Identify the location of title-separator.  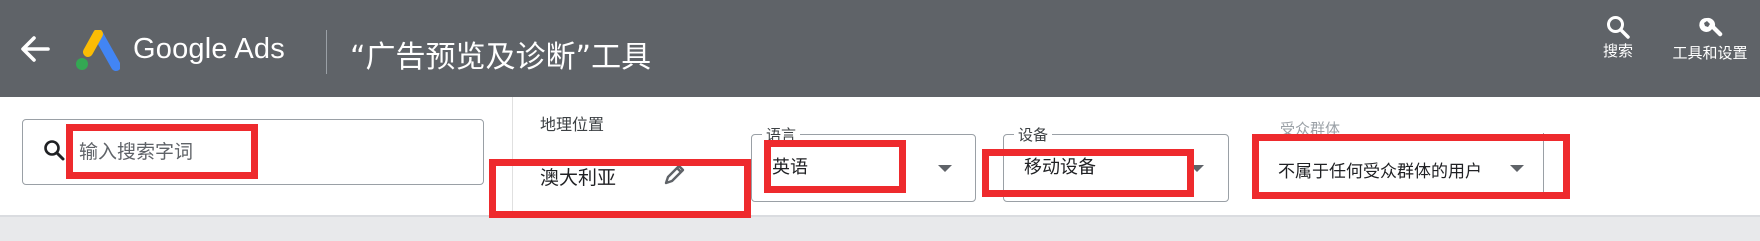
(326, 52).